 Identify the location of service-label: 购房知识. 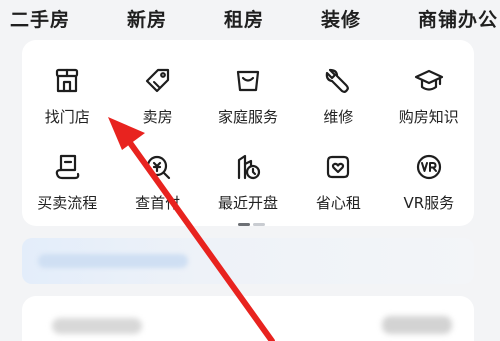
(428, 117).